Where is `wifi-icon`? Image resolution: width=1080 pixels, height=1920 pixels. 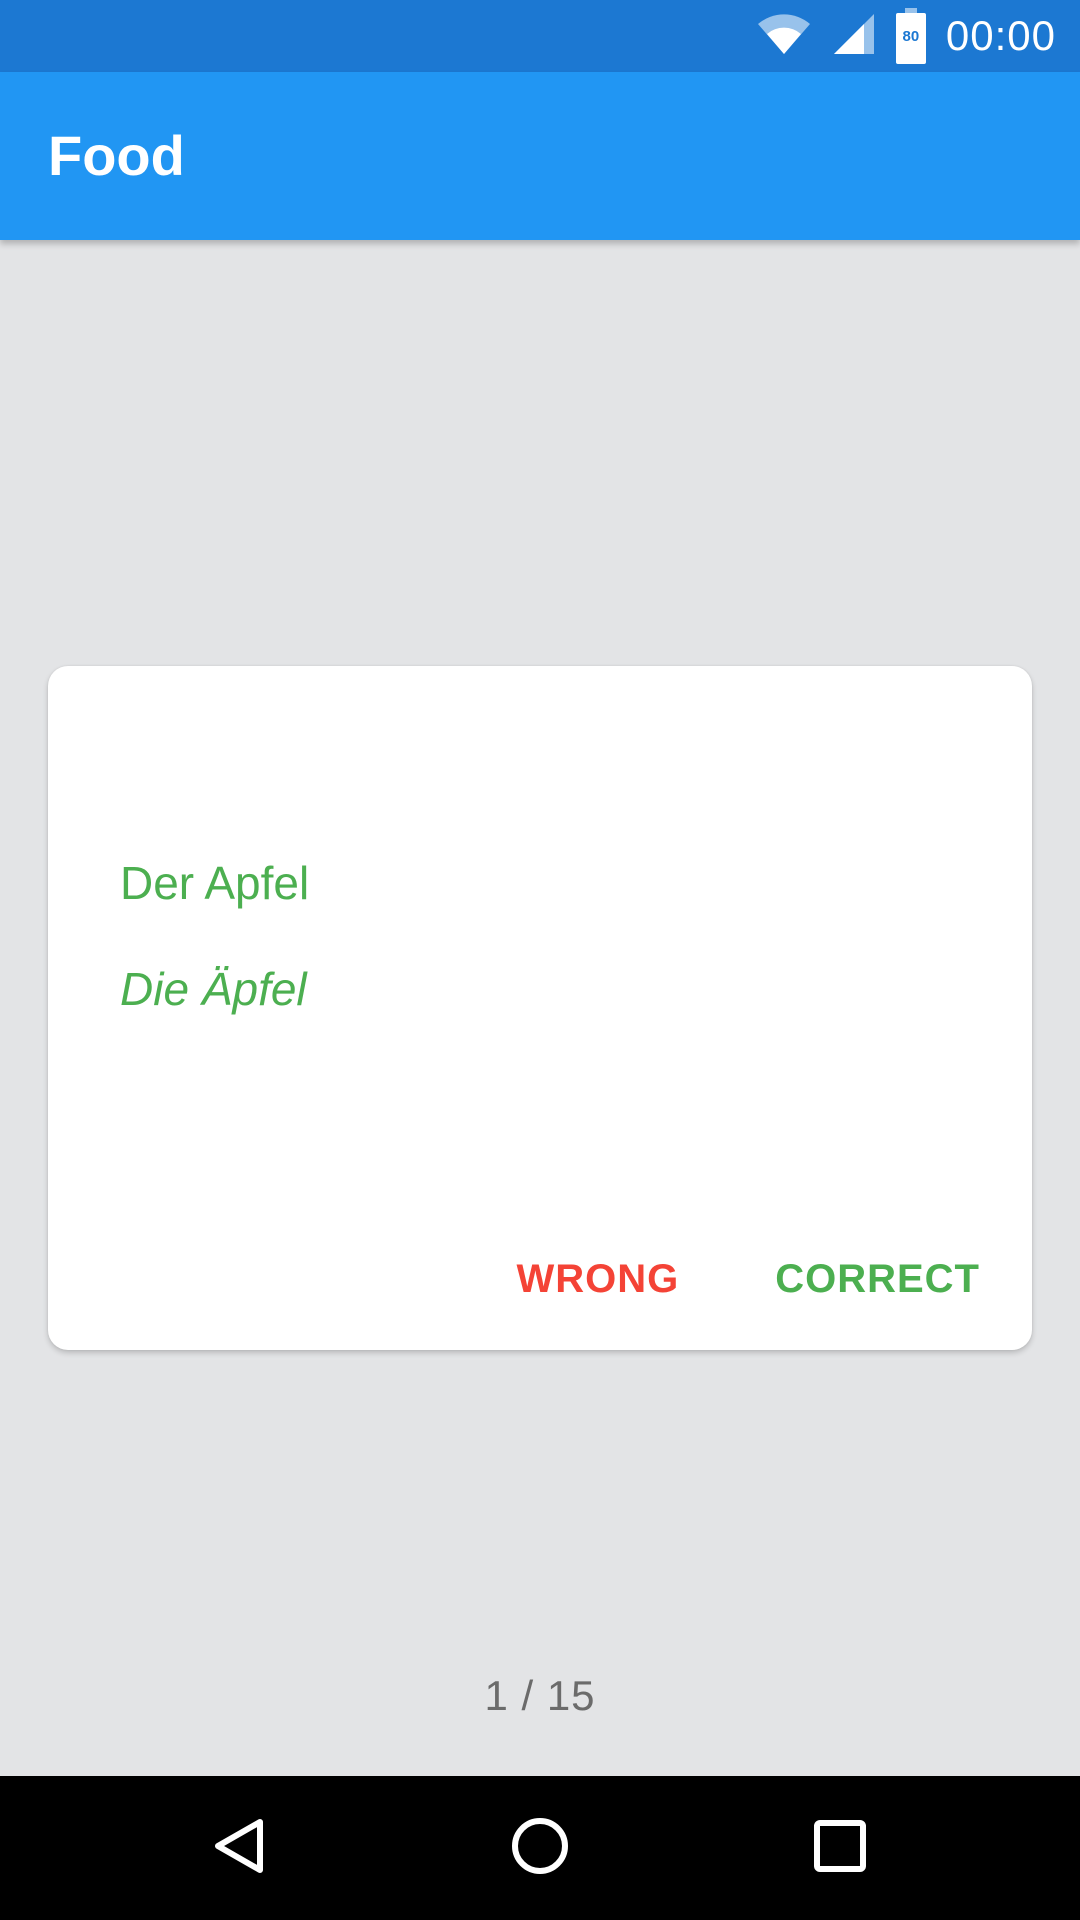
wifi-icon is located at coordinates (784, 36).